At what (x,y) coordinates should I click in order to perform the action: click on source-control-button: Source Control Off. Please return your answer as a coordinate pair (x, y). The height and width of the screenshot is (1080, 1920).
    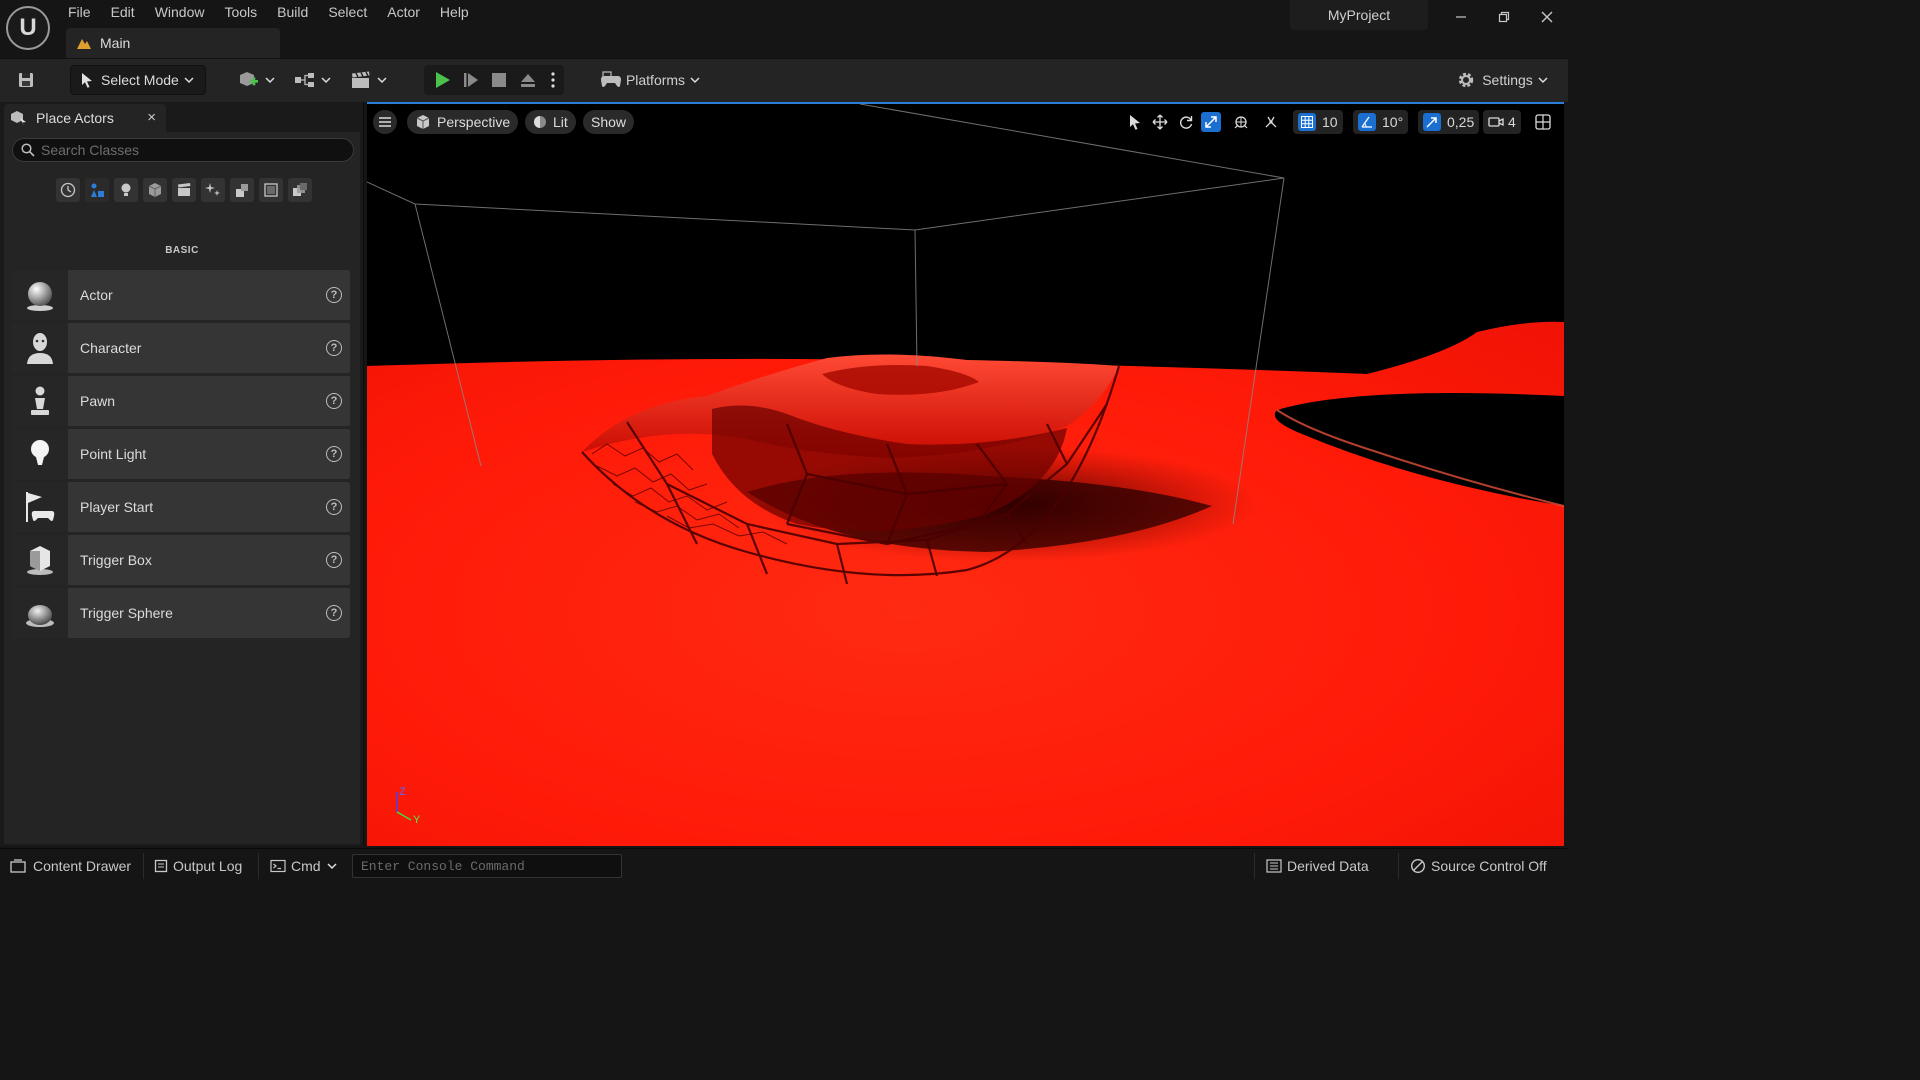
    Looking at the image, I should click on (1478, 866).